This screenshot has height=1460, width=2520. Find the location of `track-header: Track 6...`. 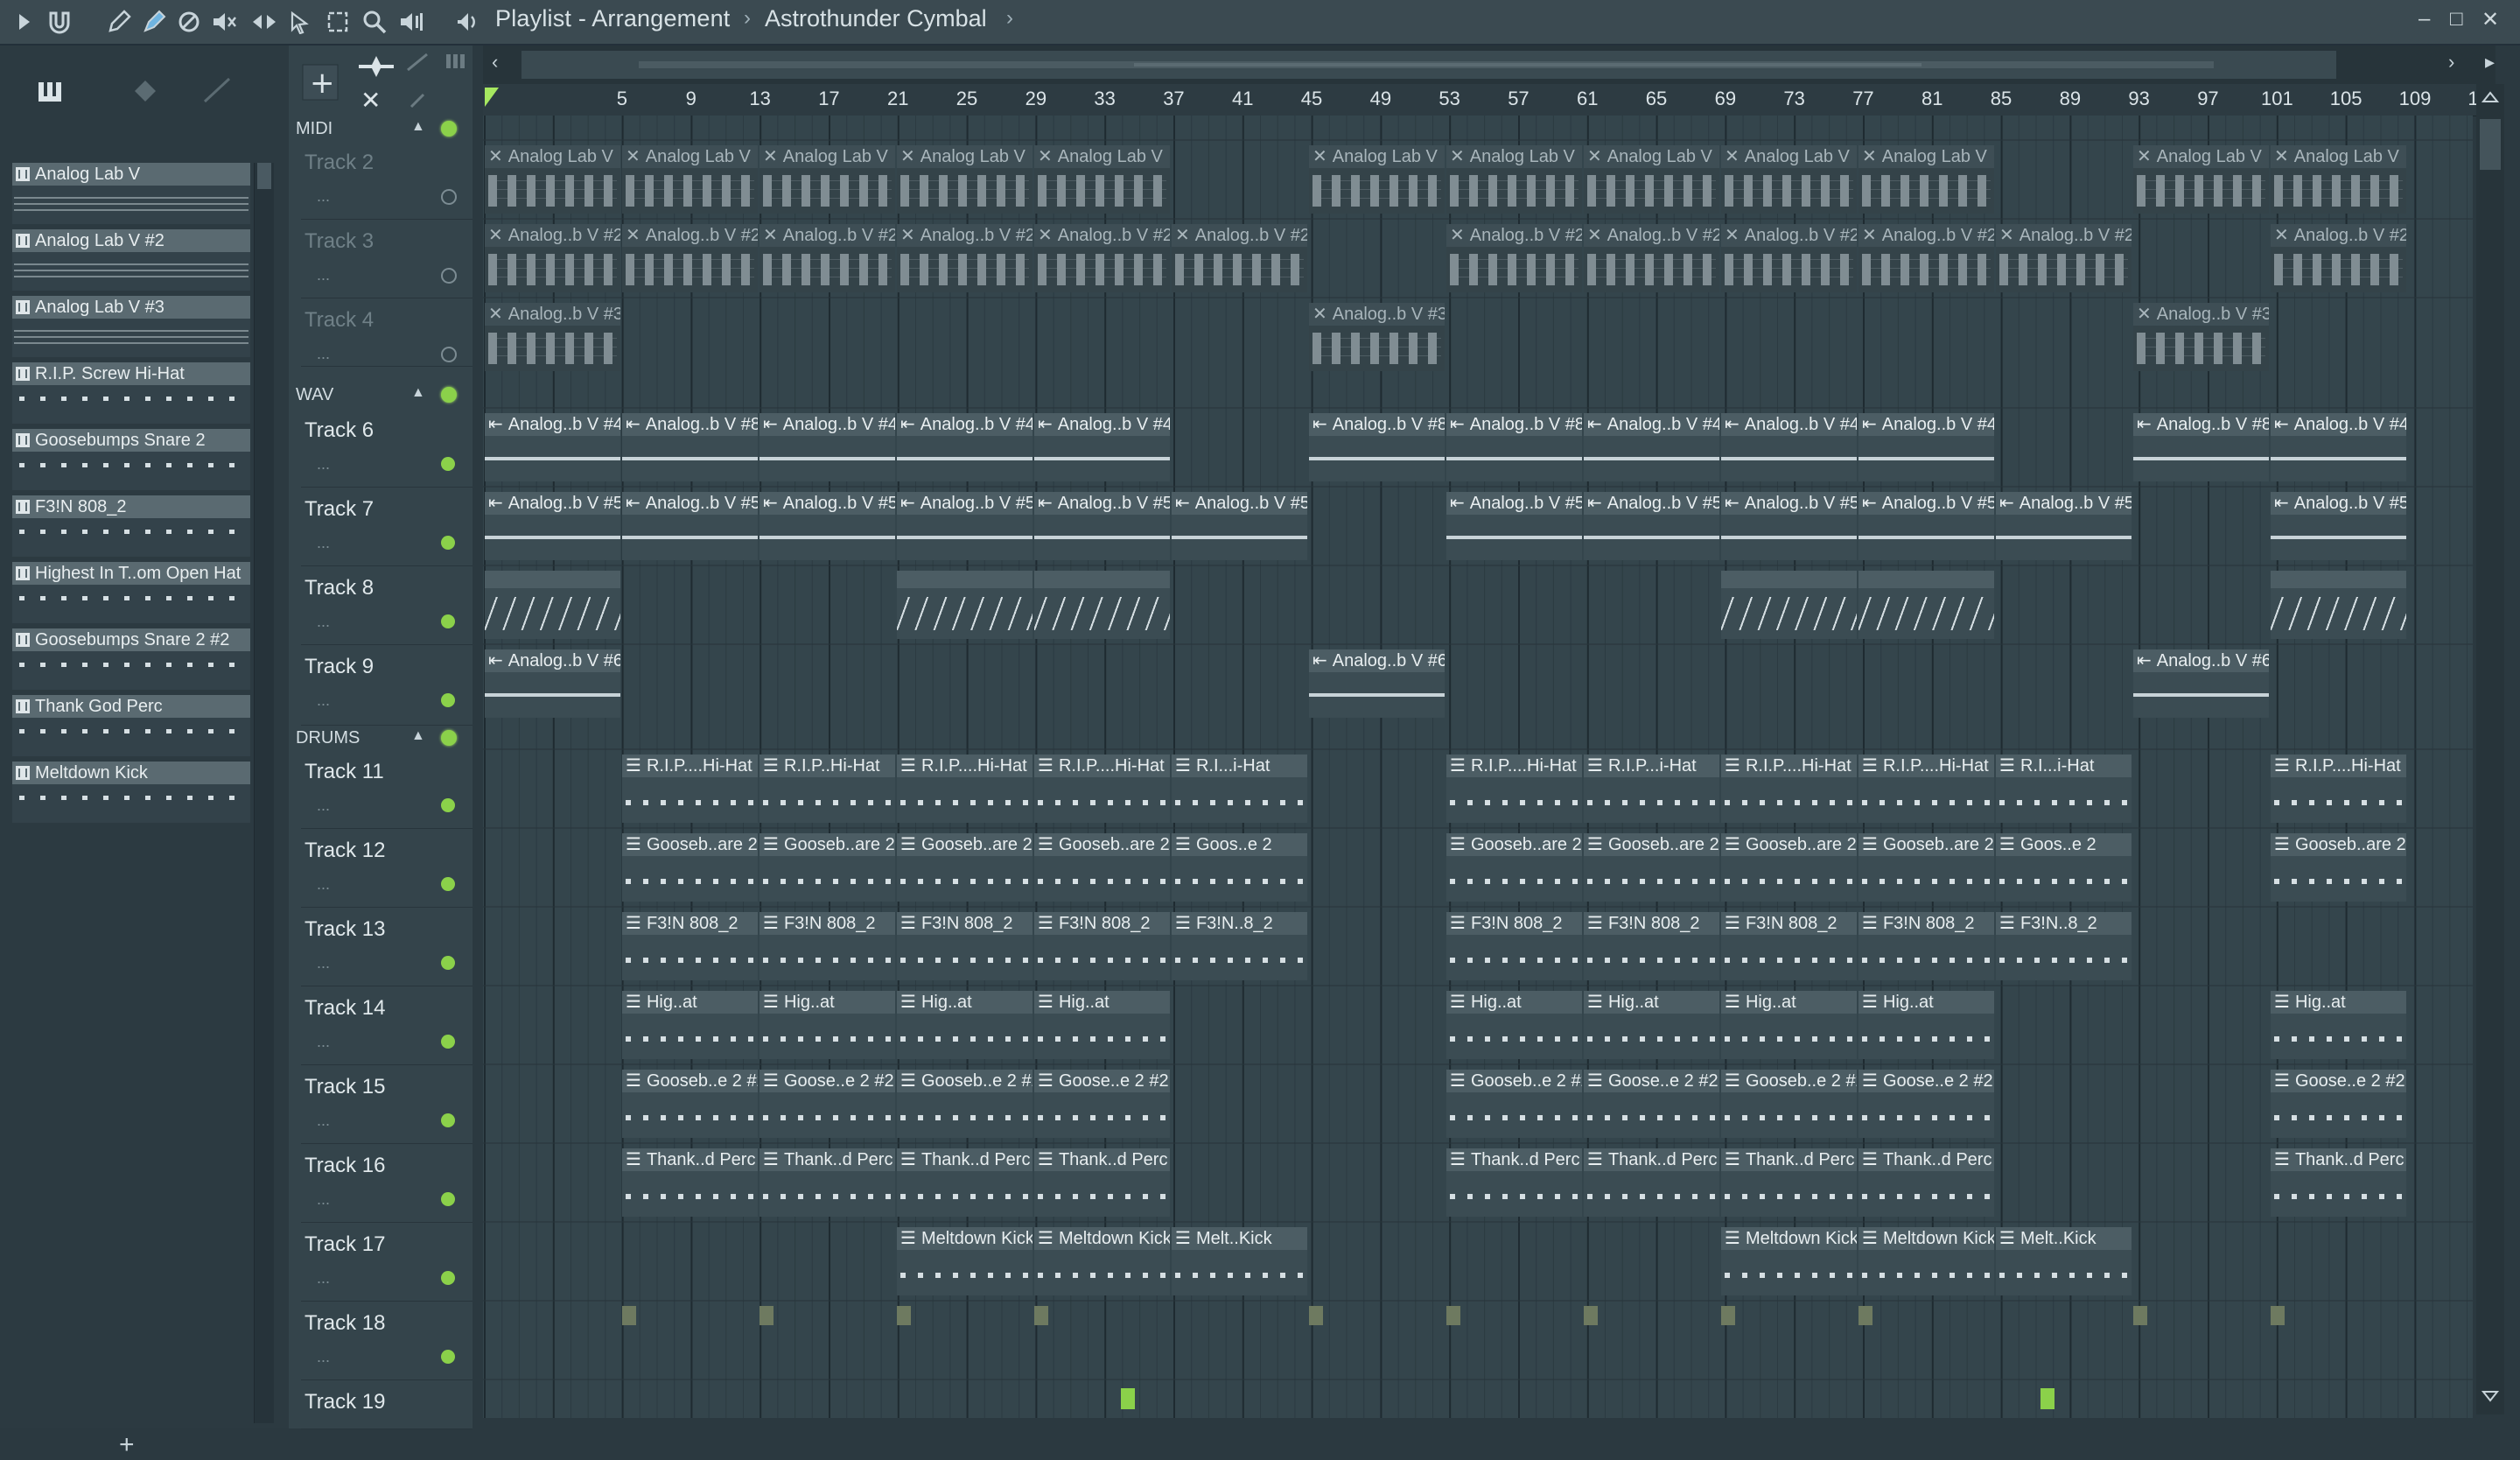

track-header: Track 6... is located at coordinates (386, 448).